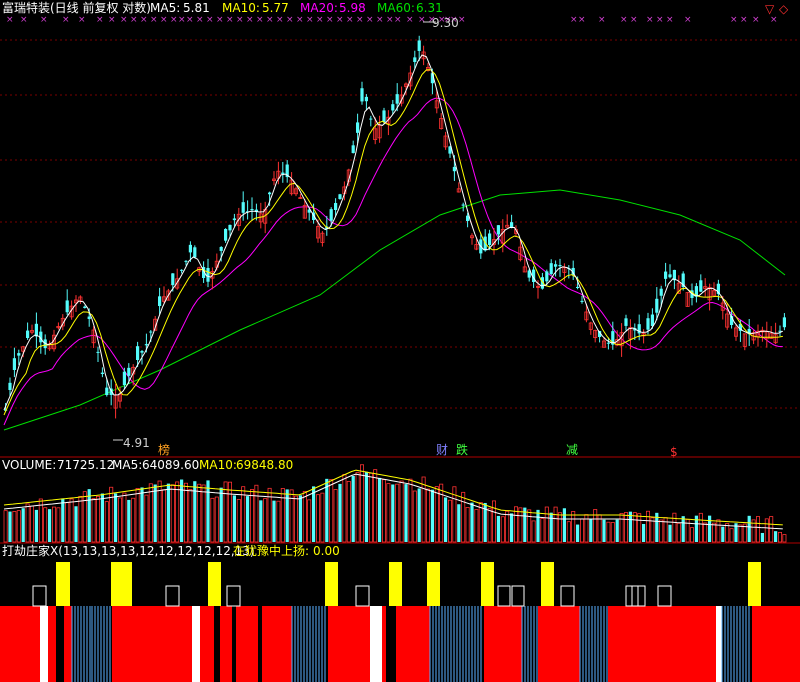 This screenshot has width=800, height=682. What do you see at coordinates (770, 9) in the screenshot?
I see `up-arrow-icon: ▽` at bounding box center [770, 9].